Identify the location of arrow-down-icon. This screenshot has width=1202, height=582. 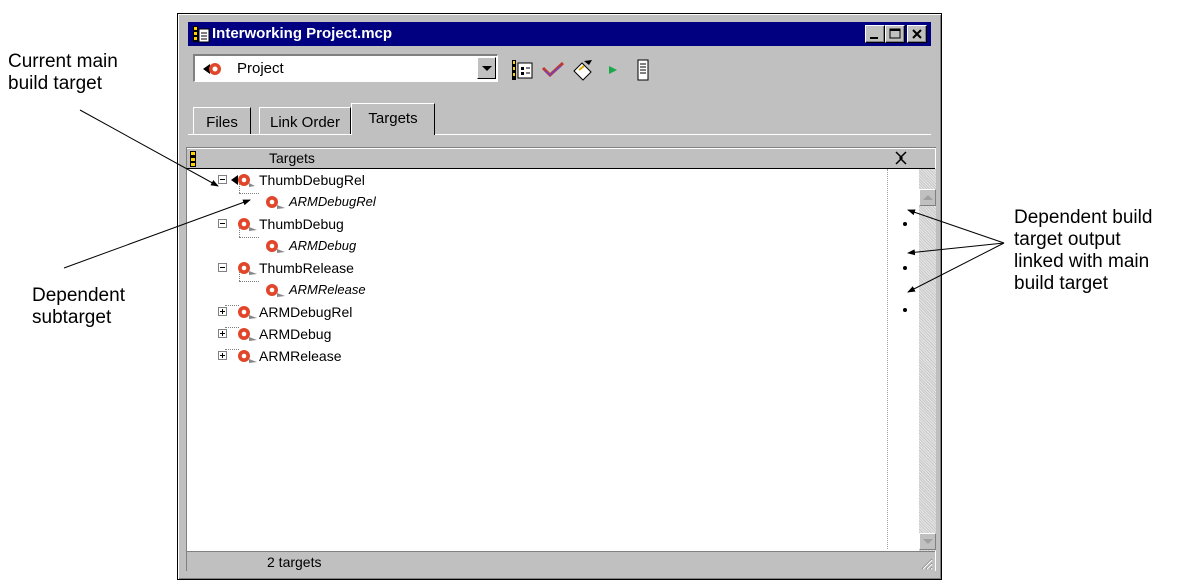
(928, 541).